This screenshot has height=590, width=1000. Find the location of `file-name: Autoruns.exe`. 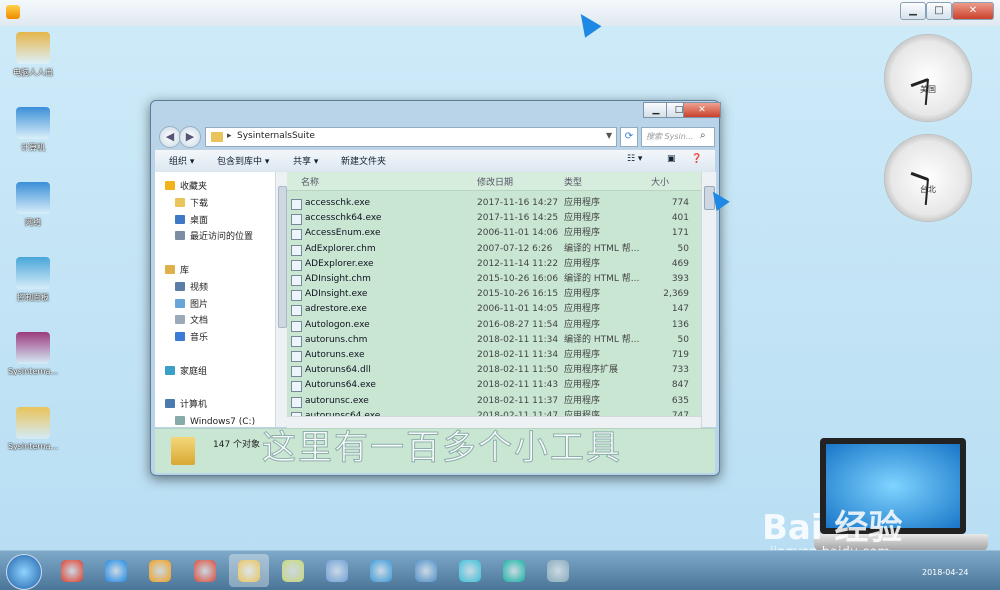

file-name: Autoruns.exe is located at coordinates (335, 355).